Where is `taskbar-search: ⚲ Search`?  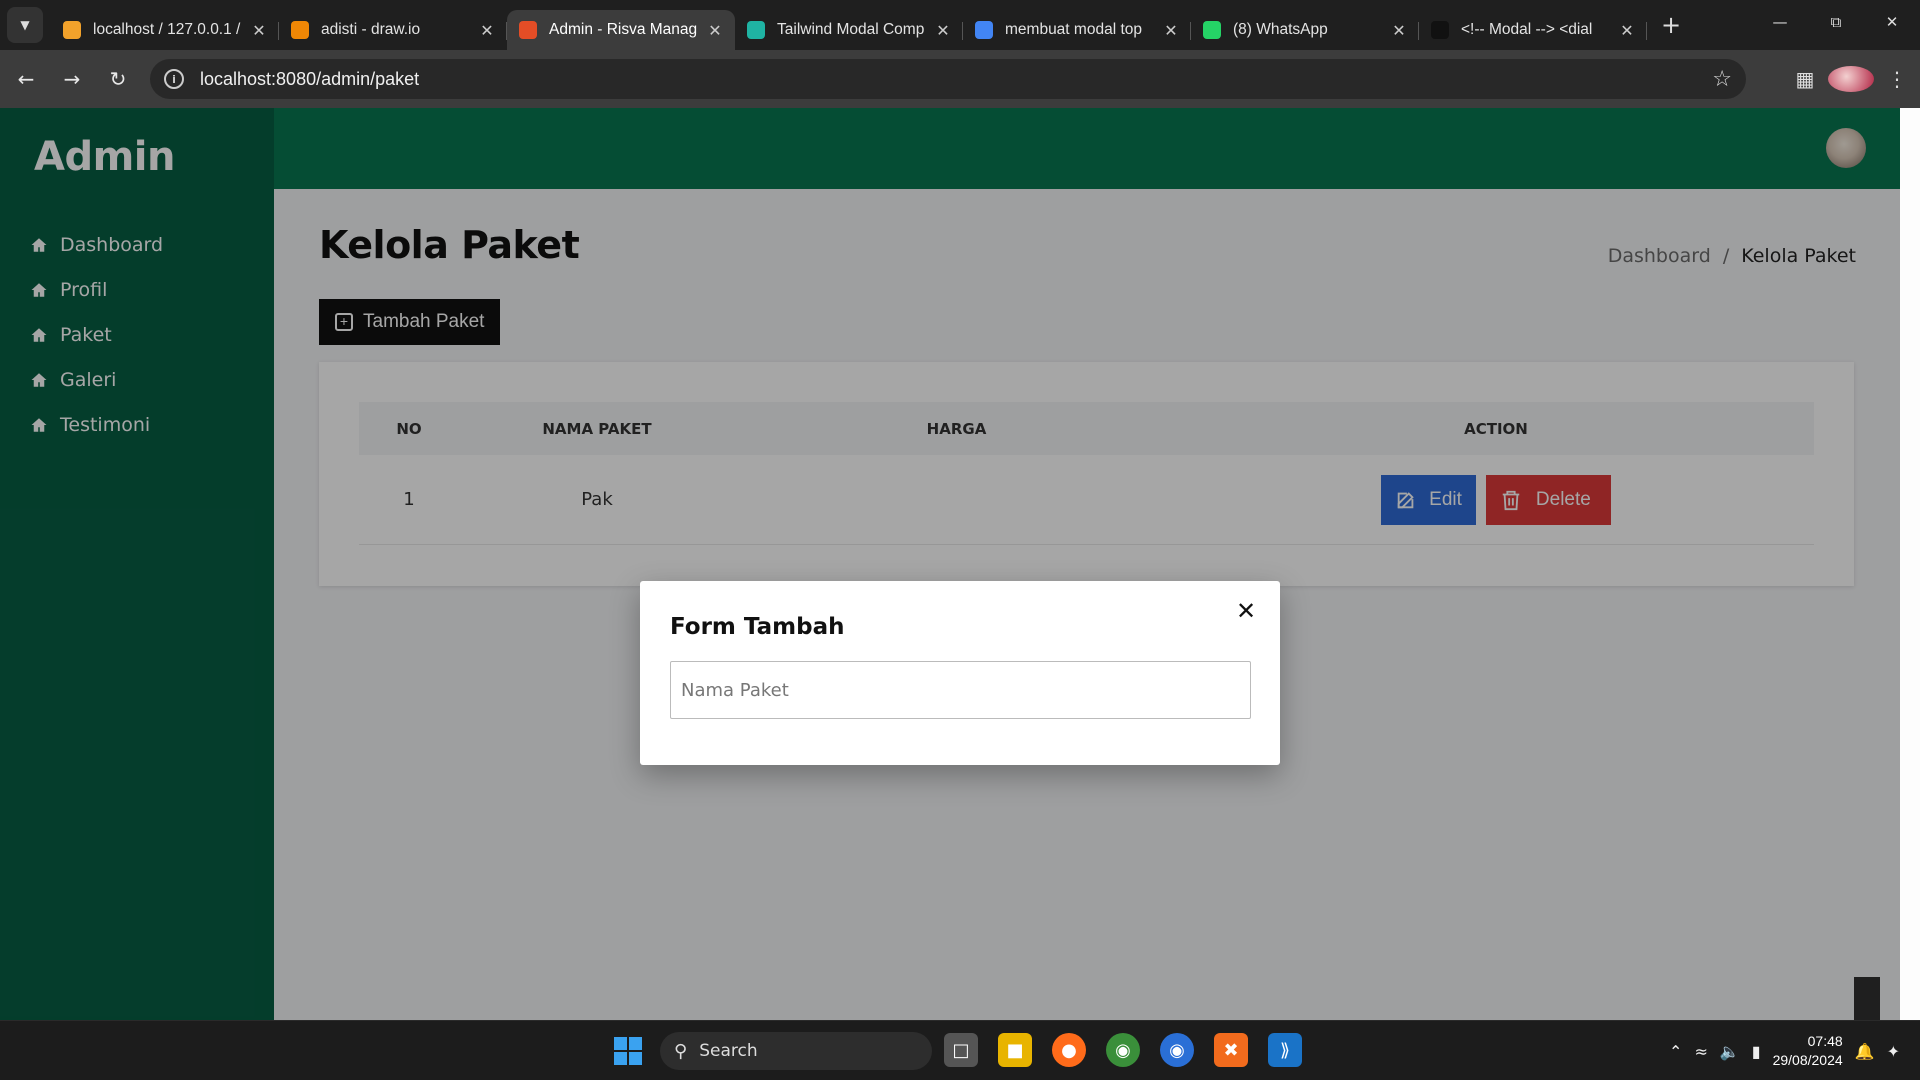 taskbar-search: ⚲ Search is located at coordinates (796, 1051).